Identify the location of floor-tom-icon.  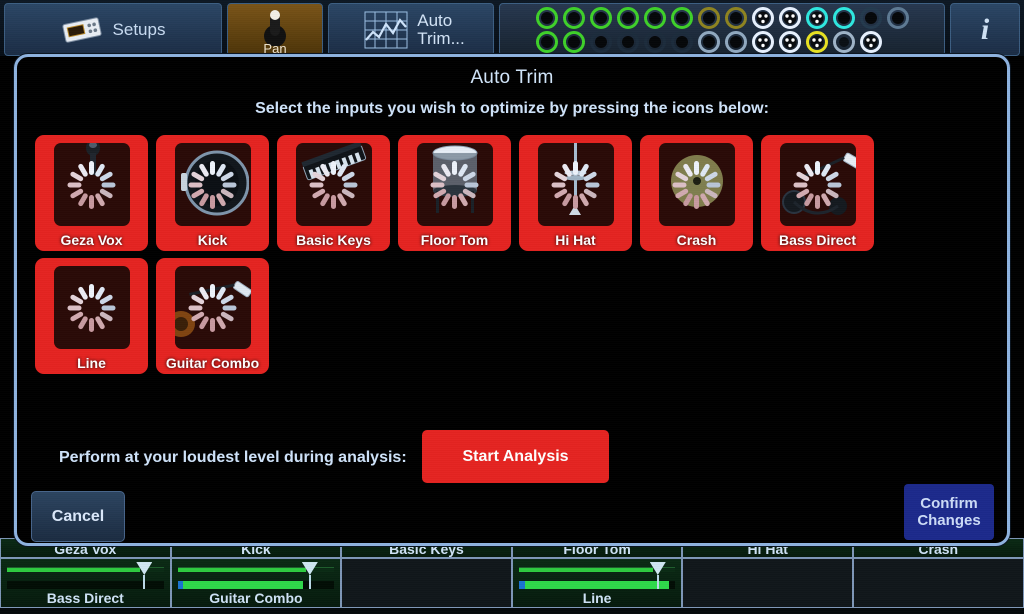
(454, 184).